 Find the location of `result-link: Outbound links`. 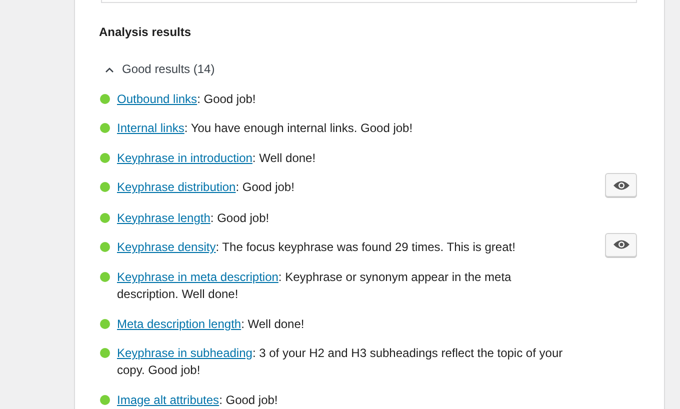

result-link: Outbound links is located at coordinates (157, 99).